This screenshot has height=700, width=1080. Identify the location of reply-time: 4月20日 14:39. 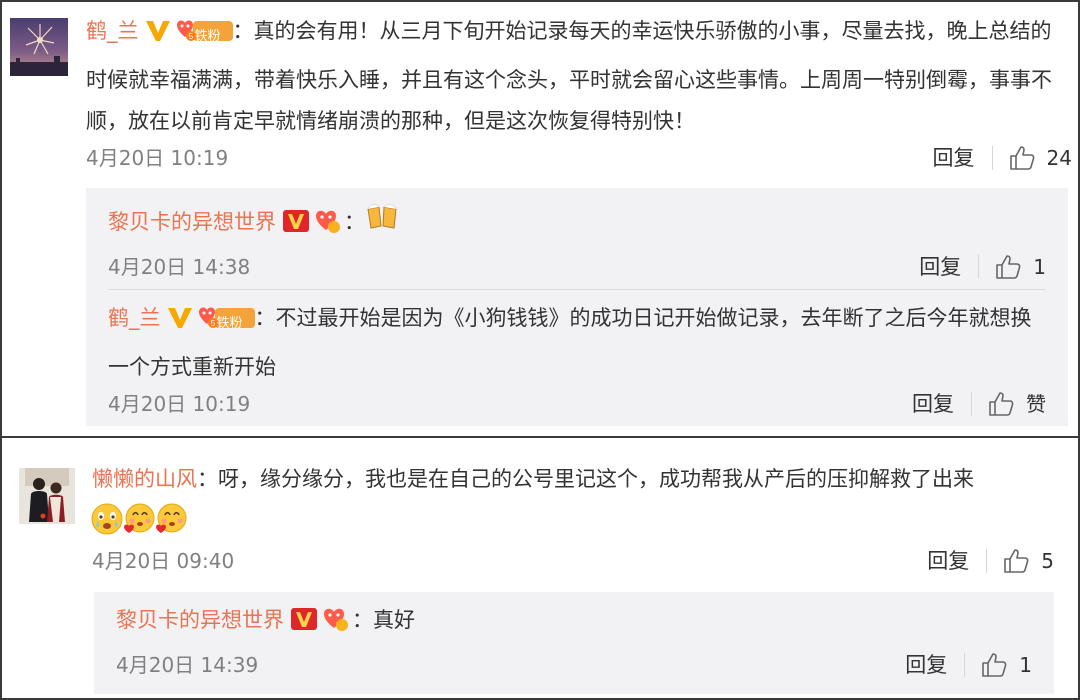
(187, 665).